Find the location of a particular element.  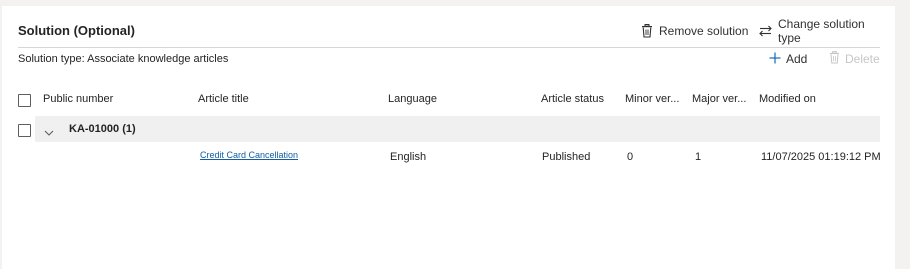

column-header-article-title: Article title is located at coordinates (223, 99).